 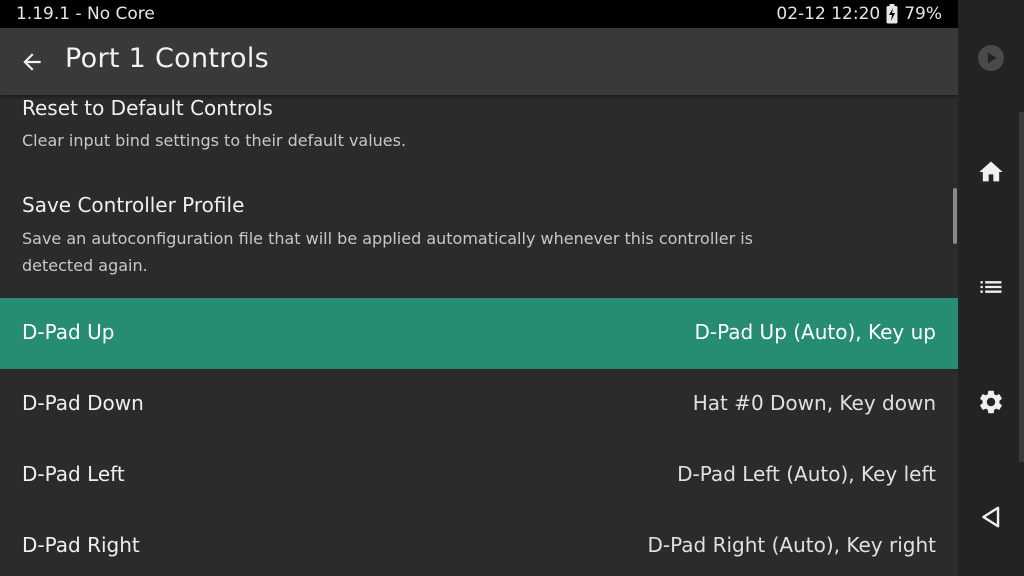 What do you see at coordinates (479, 404) in the screenshot?
I see `bind-row-dpad-down: D-Pad Down Hat #0 Down, Key down` at bounding box center [479, 404].